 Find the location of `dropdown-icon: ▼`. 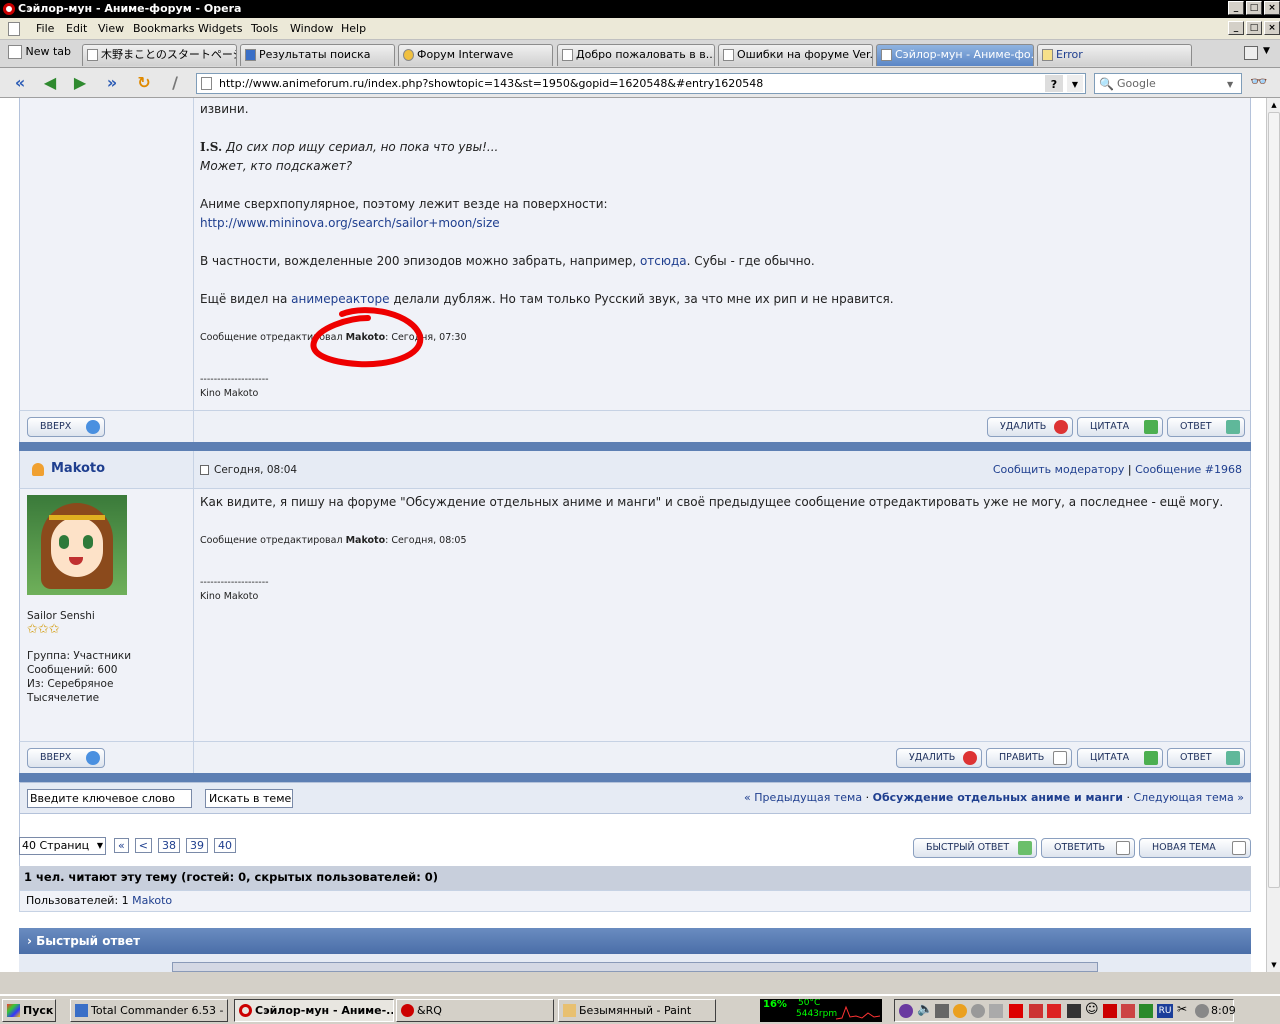

dropdown-icon: ▼ is located at coordinates (1075, 83).